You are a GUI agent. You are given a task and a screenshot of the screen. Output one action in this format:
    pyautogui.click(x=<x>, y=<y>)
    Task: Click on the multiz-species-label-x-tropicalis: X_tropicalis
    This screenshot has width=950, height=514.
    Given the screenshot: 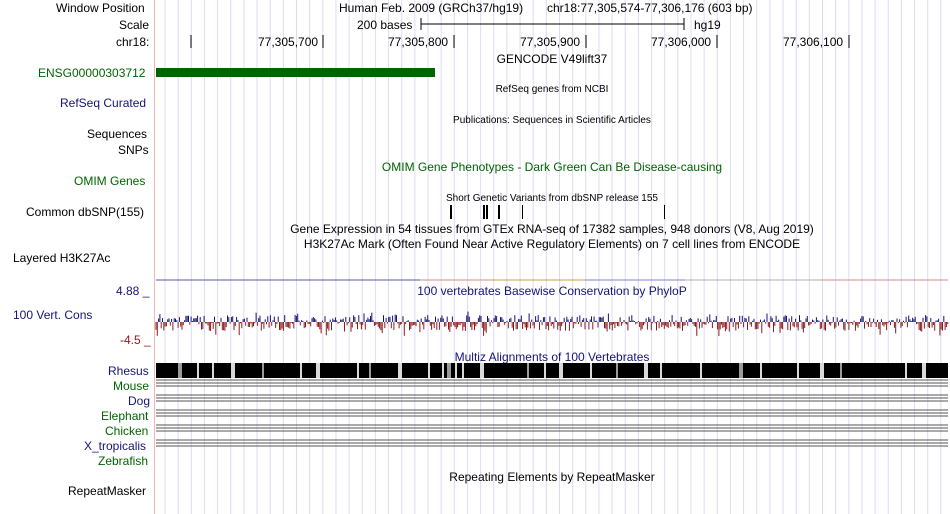 What is the action you would take?
    pyautogui.click(x=115, y=446)
    